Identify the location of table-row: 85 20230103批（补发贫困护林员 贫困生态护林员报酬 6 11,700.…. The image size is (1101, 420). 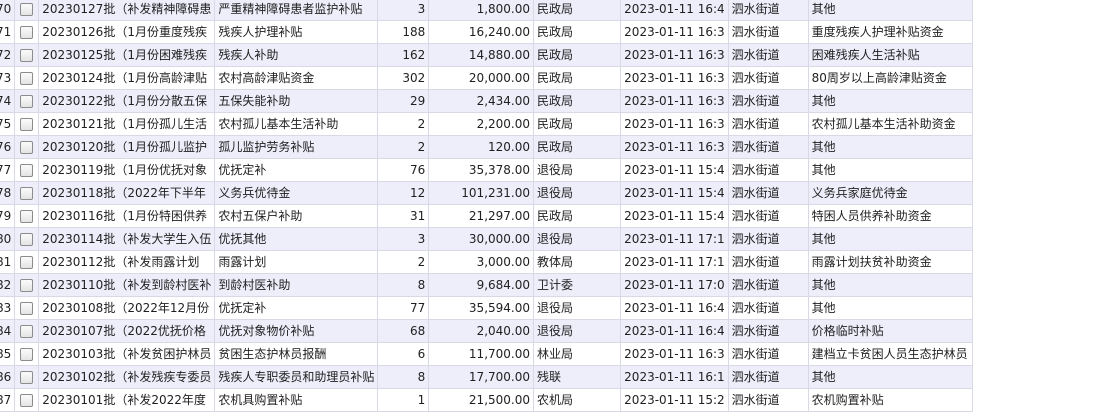
(546, 354).